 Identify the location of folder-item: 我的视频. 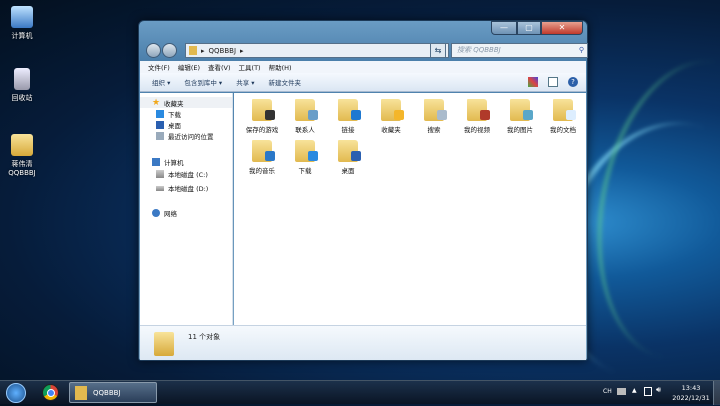
(477, 116).